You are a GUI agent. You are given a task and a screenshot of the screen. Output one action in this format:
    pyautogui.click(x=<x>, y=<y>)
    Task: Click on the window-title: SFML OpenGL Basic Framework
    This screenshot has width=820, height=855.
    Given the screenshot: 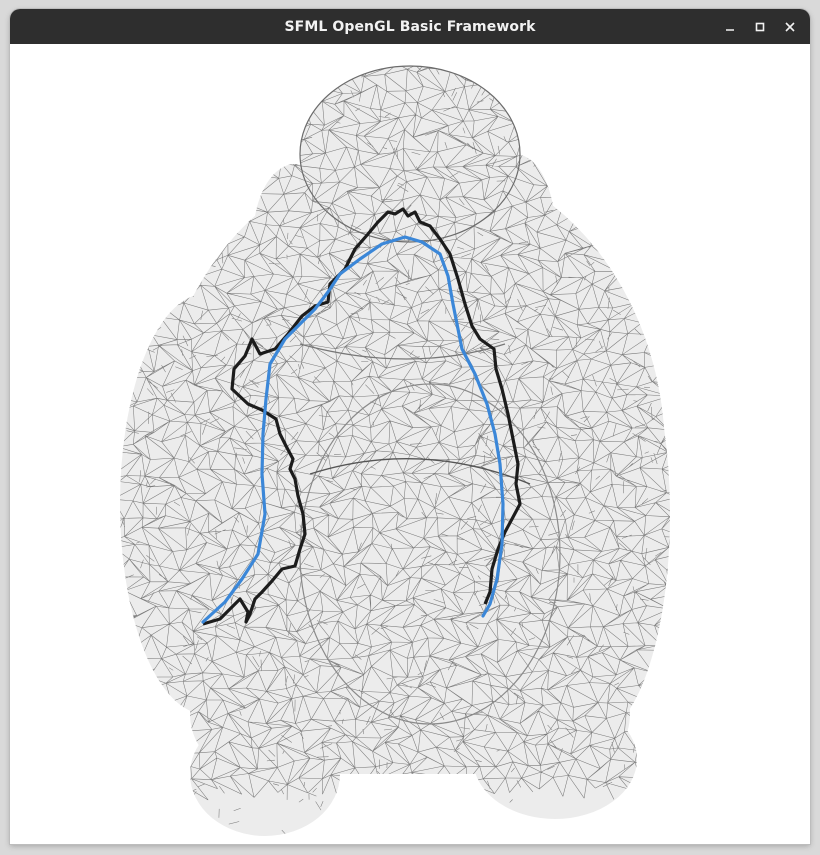 What is the action you would take?
    pyautogui.click(x=410, y=26)
    